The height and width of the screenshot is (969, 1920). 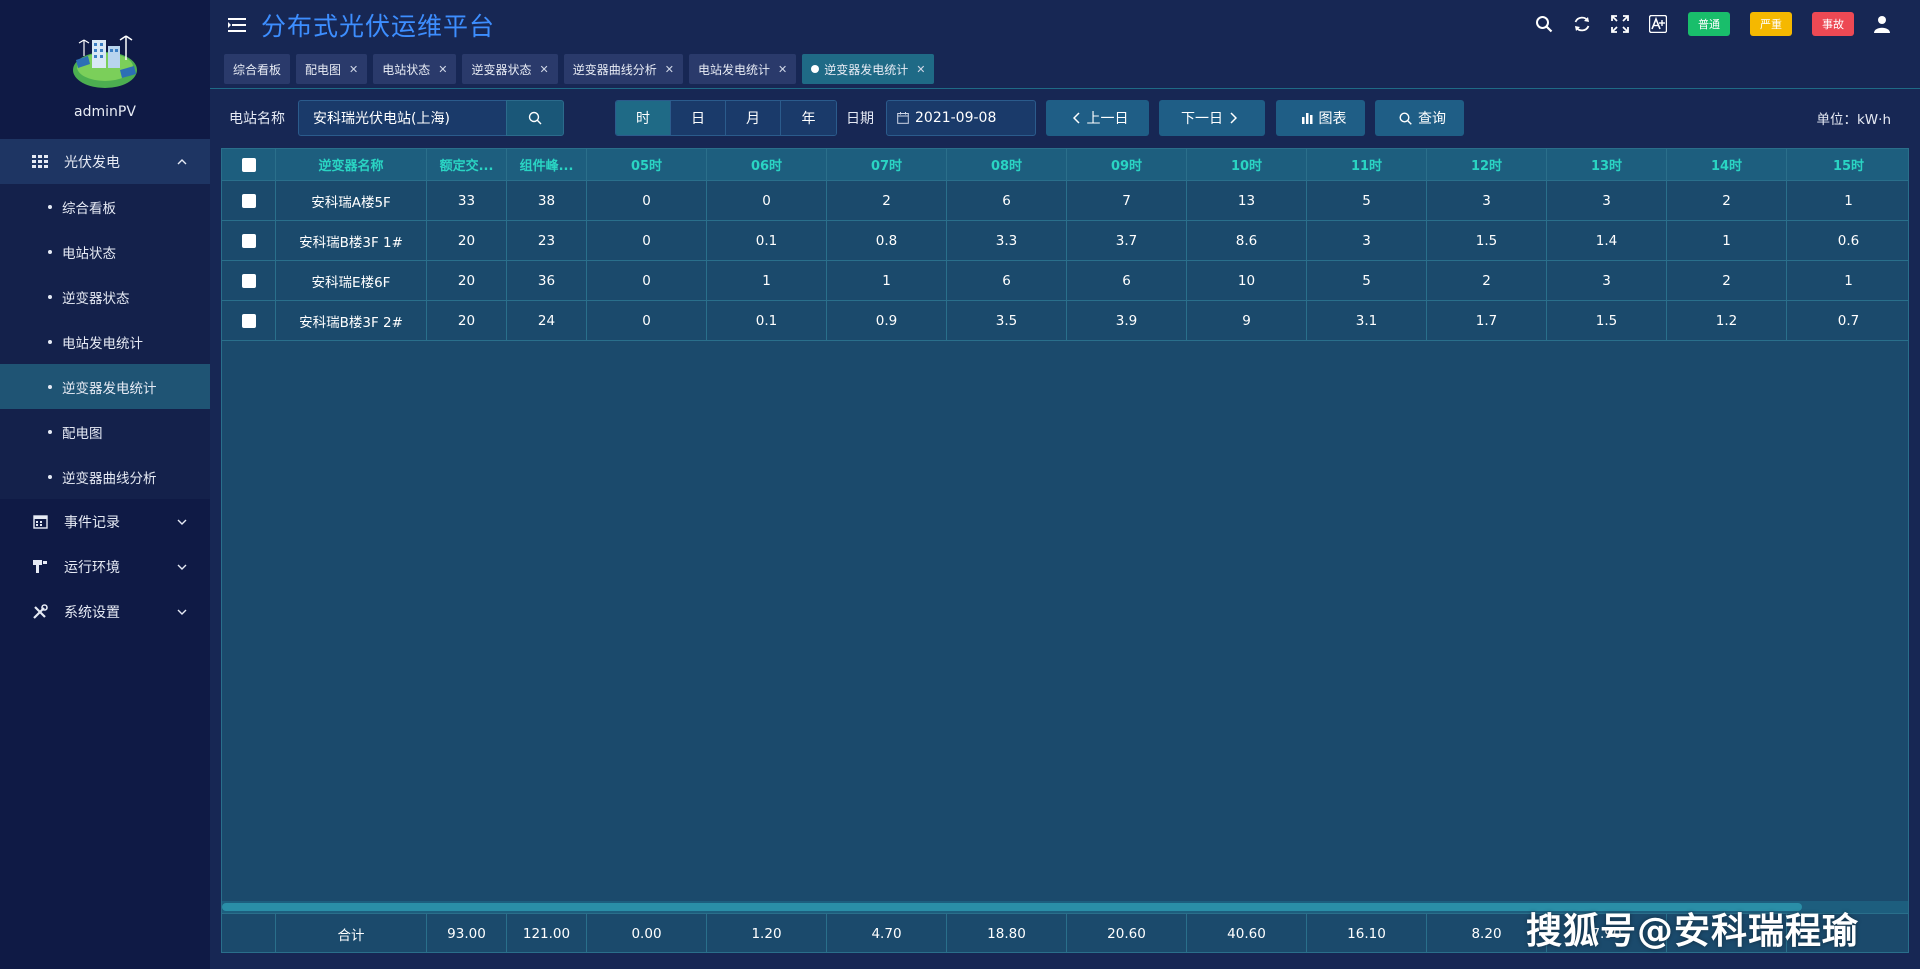 What do you see at coordinates (182, 522) in the screenshot?
I see `chevron-down-icon` at bounding box center [182, 522].